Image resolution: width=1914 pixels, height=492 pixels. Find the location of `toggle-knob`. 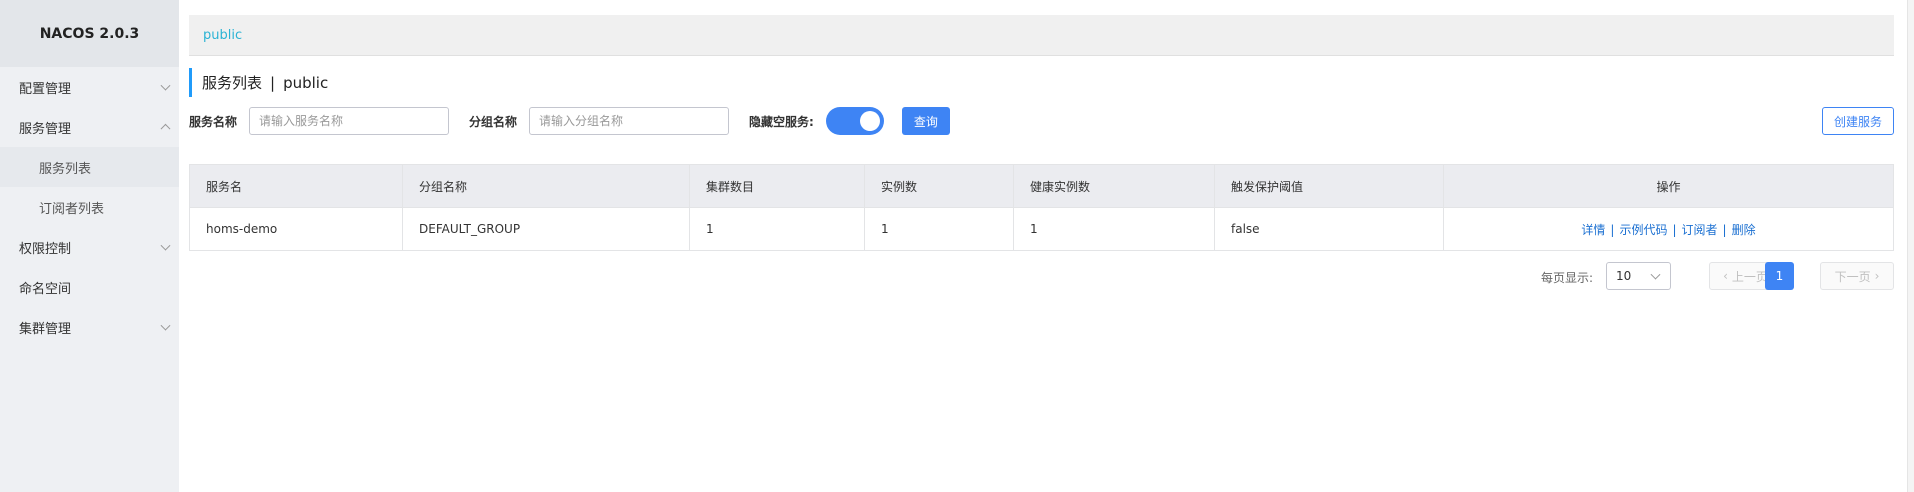

toggle-knob is located at coordinates (869, 121).